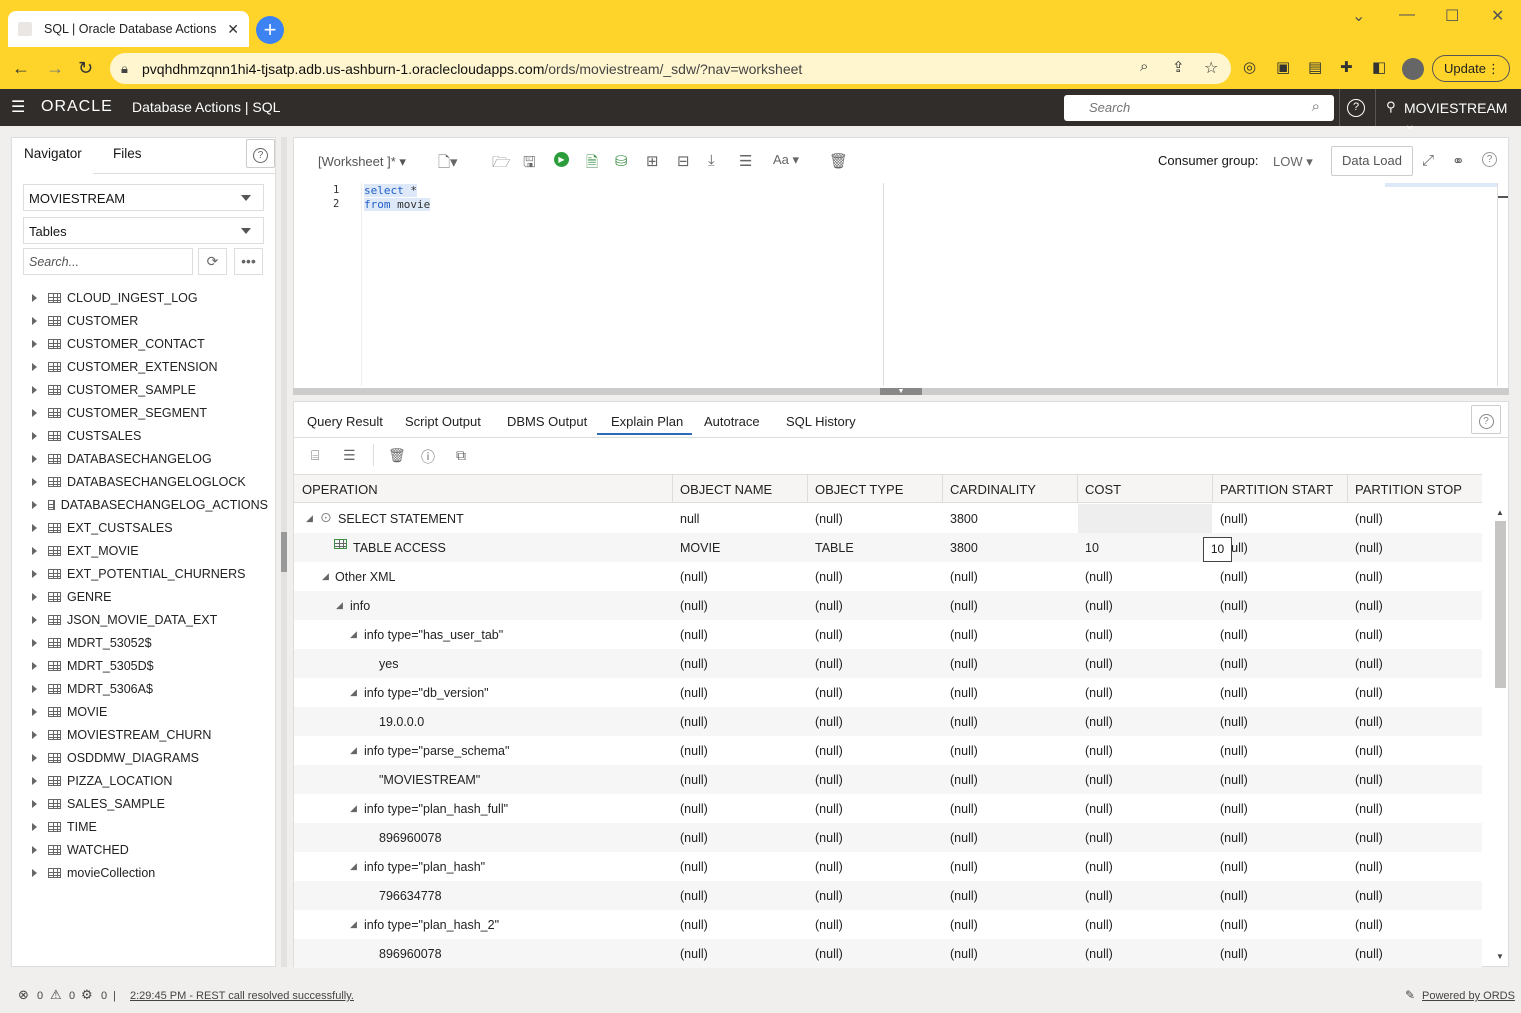  What do you see at coordinates (1413, 69) in the screenshot?
I see `avatar` at bounding box center [1413, 69].